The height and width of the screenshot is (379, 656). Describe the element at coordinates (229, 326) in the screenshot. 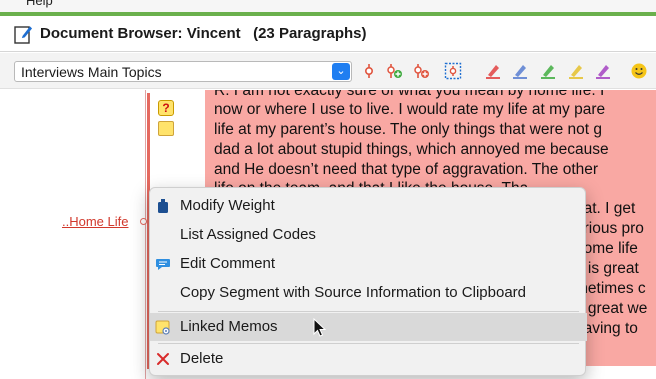

I see `menu-item-label: Linked Memos` at that location.